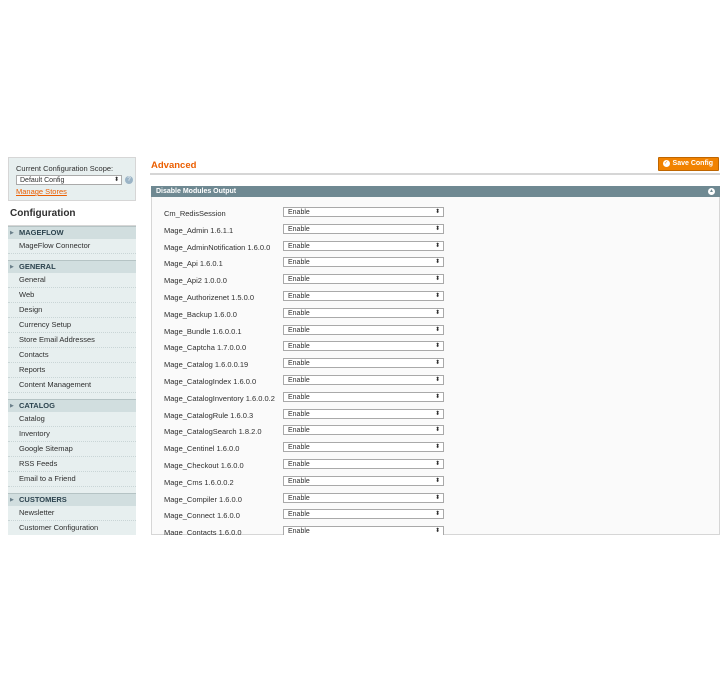 This screenshot has width=725, height=680. What do you see at coordinates (199, 230) in the screenshot?
I see `module-name: Mage_Admin 1.6.1.1` at bounding box center [199, 230].